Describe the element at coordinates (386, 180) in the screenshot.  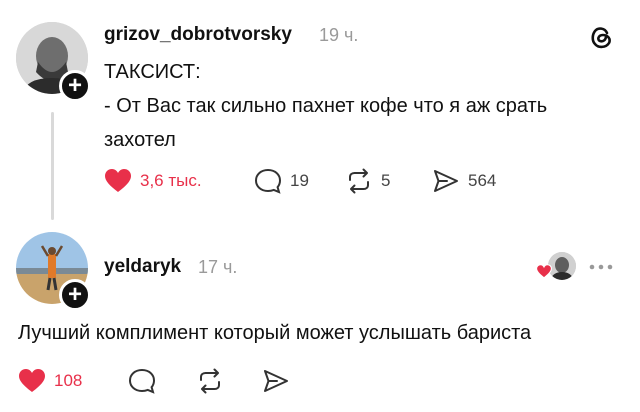
I see `repost-count: 5` at that location.